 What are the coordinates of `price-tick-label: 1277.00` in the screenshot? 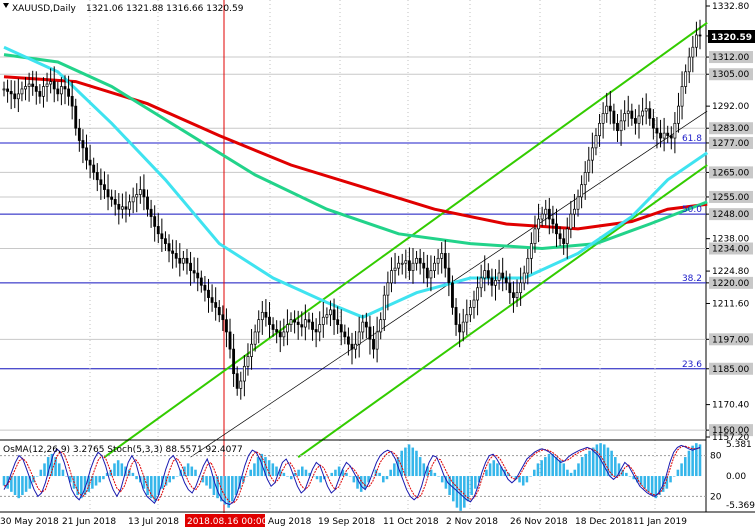 It's located at (730, 144).